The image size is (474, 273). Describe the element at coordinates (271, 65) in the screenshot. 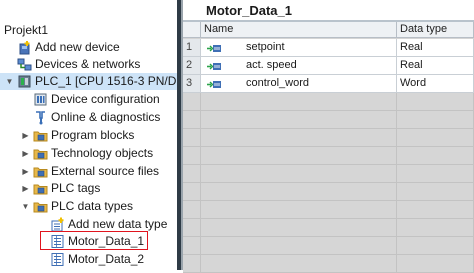

I see `variable-name: act. speed` at that location.